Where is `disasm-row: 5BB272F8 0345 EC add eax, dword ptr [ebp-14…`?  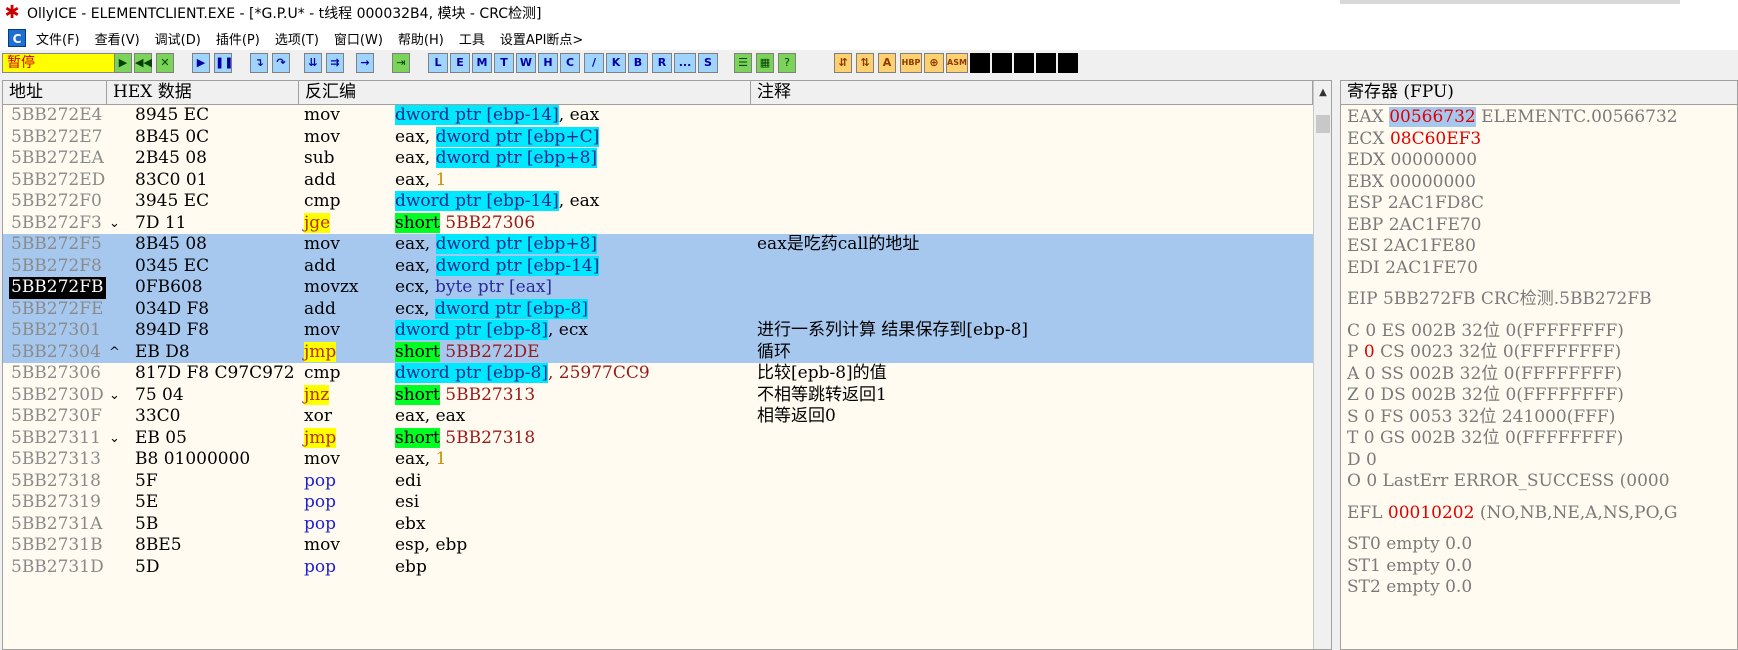 disasm-row: 5BB272F8 0345 EC add eax, dword ptr [ebp-14… is located at coordinates (658, 266).